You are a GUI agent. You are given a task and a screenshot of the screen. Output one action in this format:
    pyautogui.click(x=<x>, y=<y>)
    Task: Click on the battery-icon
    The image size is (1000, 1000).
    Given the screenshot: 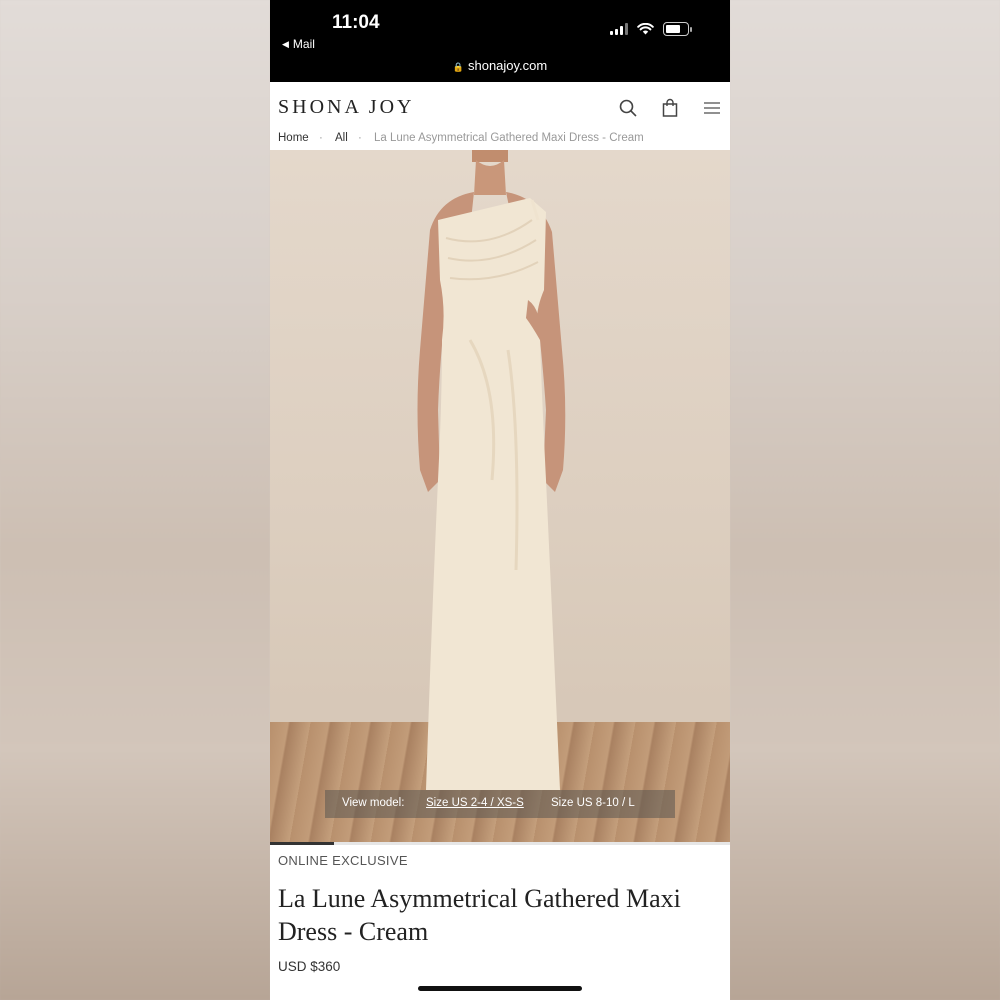 What is the action you would take?
    pyautogui.click(x=676, y=29)
    